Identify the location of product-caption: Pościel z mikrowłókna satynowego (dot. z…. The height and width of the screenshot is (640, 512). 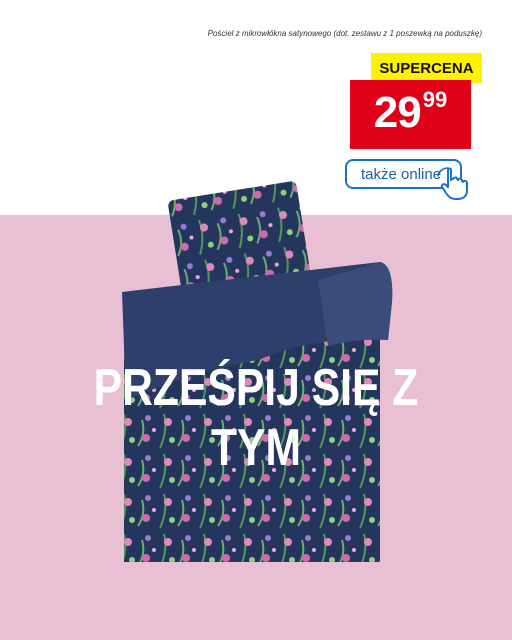
(344, 33).